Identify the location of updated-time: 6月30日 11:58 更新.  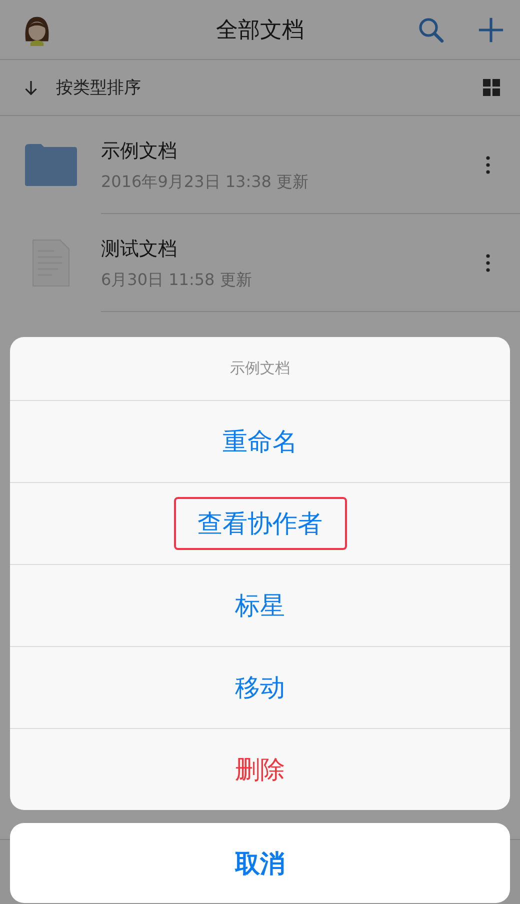
(177, 280).